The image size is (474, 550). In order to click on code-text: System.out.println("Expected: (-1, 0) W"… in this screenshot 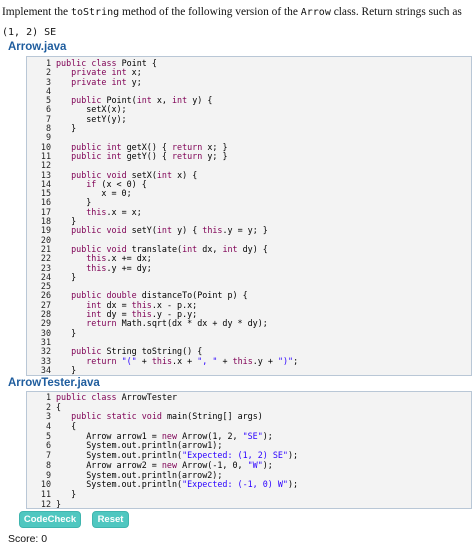, I will do `click(177, 484)`.